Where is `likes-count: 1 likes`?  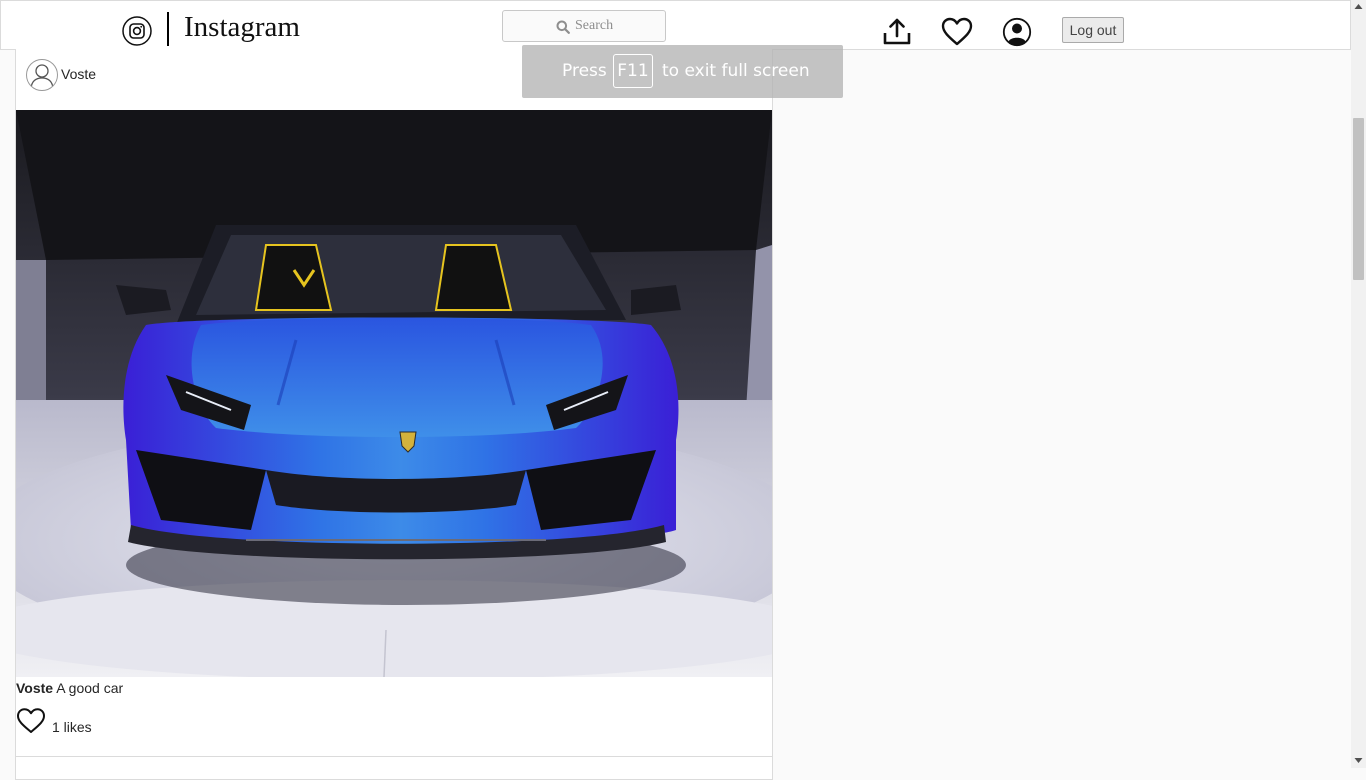 likes-count: 1 likes is located at coordinates (72, 727).